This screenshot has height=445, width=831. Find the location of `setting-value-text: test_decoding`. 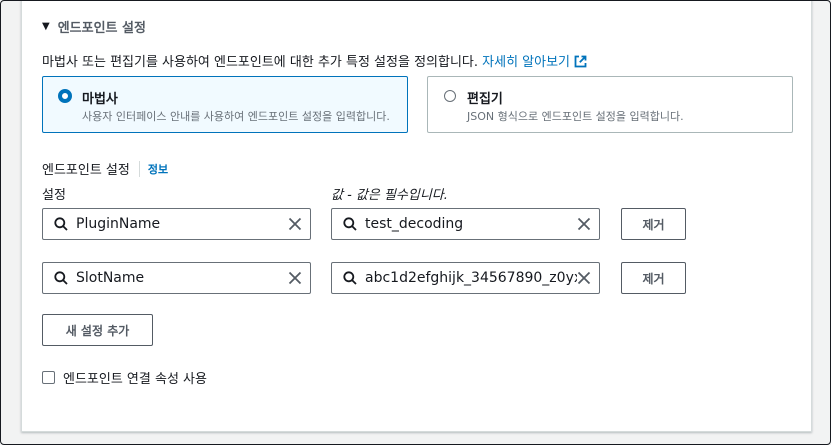

setting-value-text: test_decoding is located at coordinates (414, 224).